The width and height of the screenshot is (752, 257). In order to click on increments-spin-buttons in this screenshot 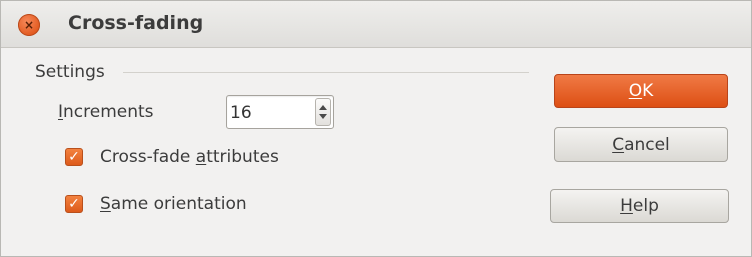, I will do `click(323, 112)`.